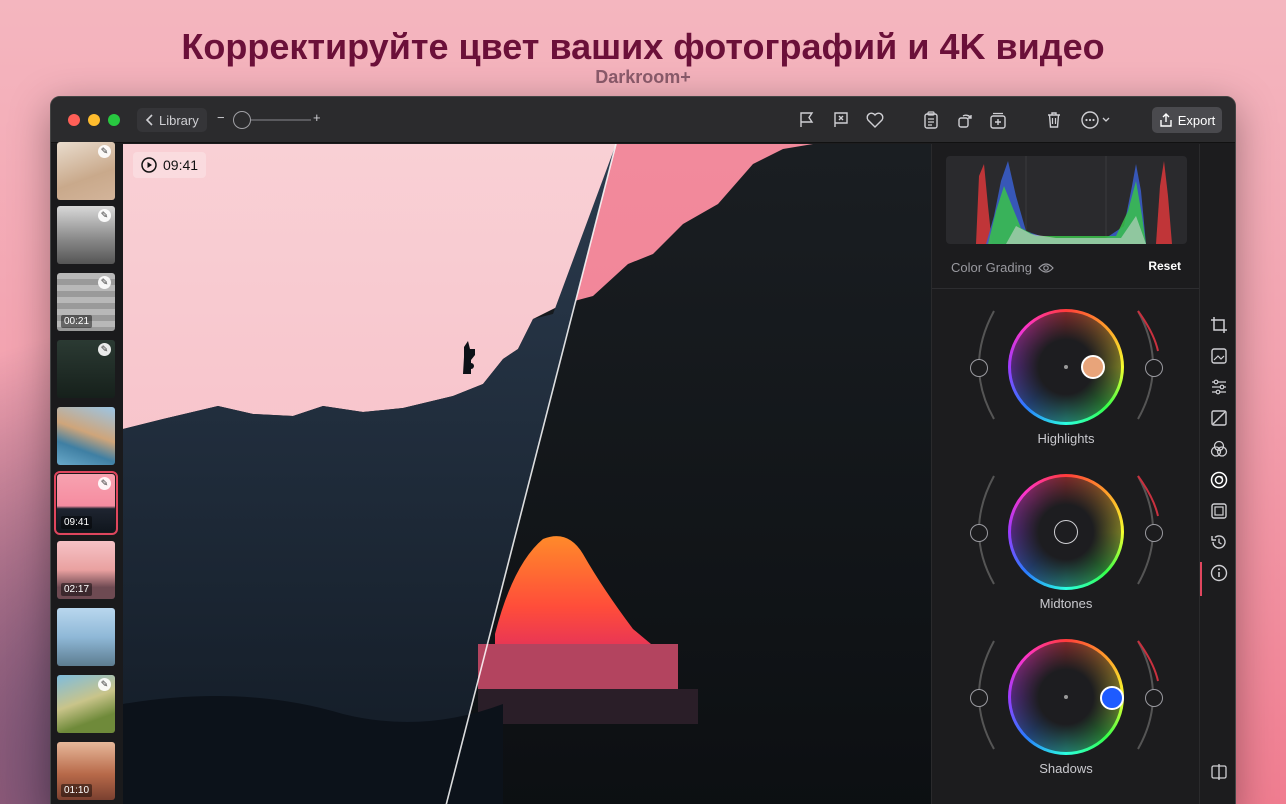 The image size is (1286, 804). I want to click on shadows-label: Shadows, so click(1066, 768).